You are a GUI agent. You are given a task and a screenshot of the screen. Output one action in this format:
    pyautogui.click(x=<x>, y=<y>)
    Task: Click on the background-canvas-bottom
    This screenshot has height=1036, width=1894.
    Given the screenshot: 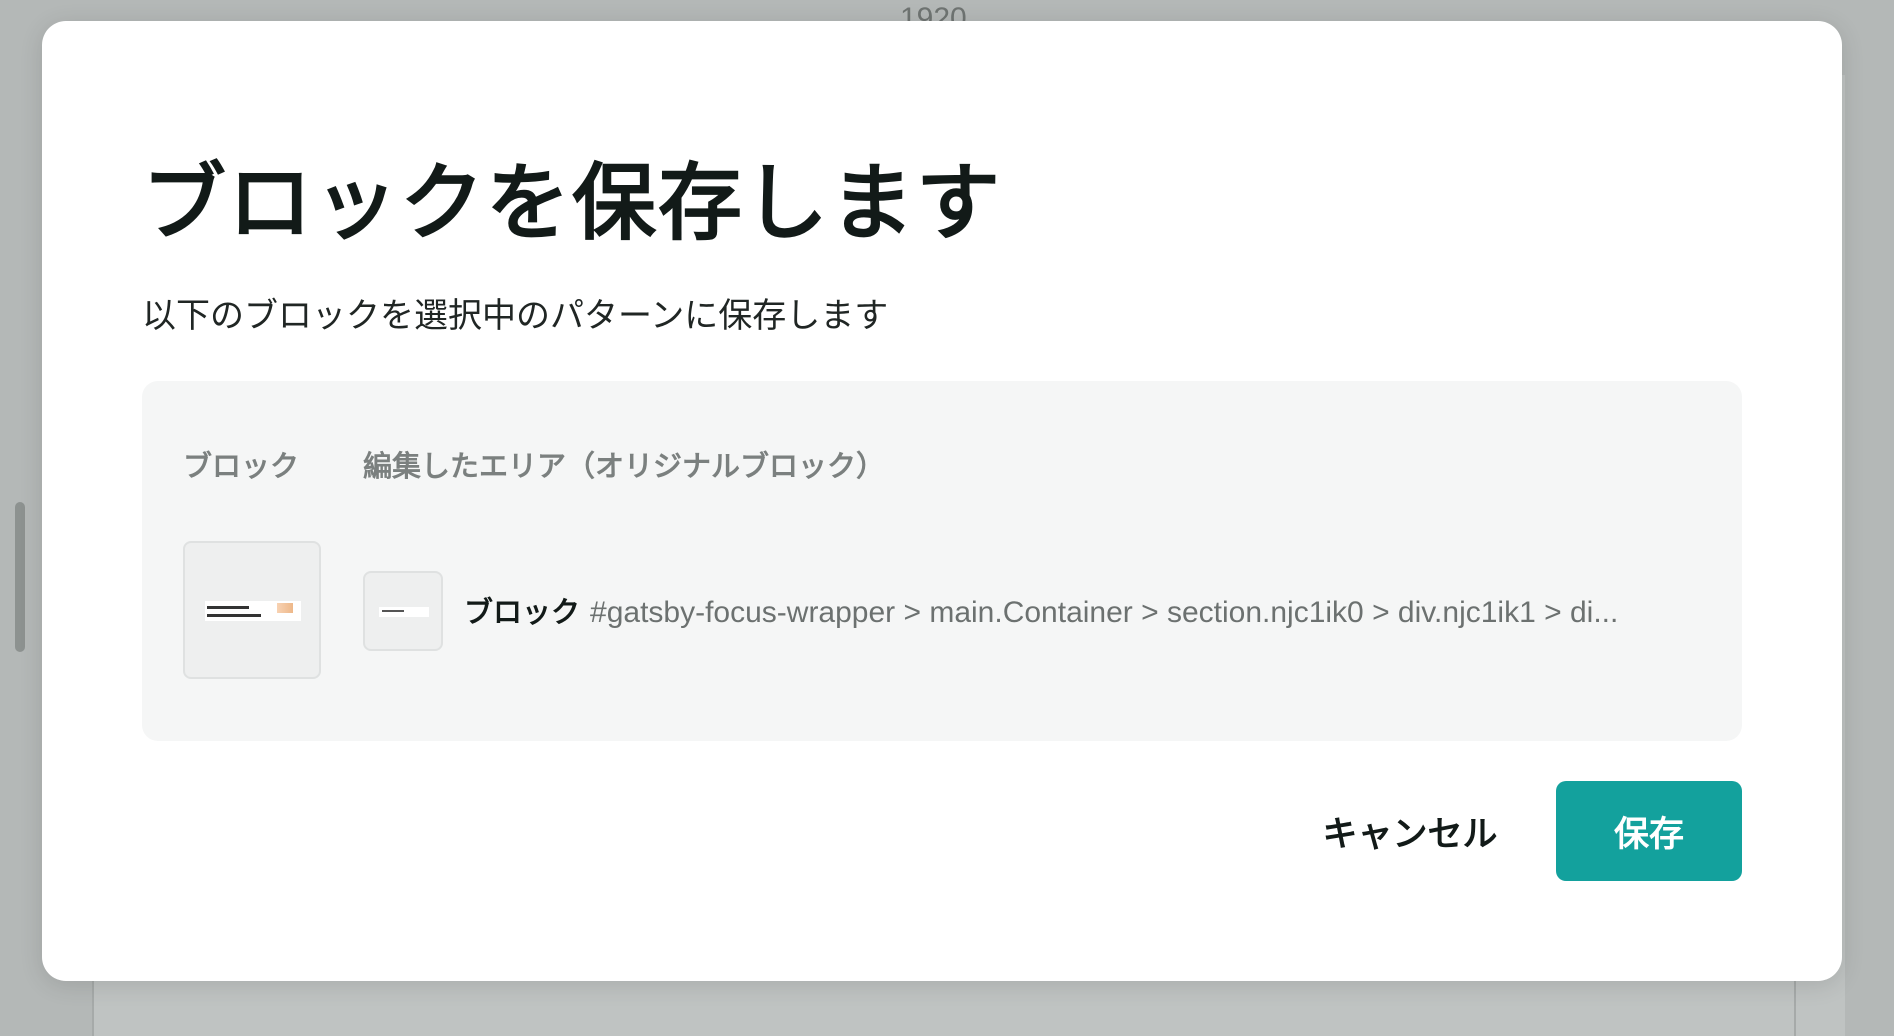 What is the action you would take?
    pyautogui.click(x=944, y=1008)
    